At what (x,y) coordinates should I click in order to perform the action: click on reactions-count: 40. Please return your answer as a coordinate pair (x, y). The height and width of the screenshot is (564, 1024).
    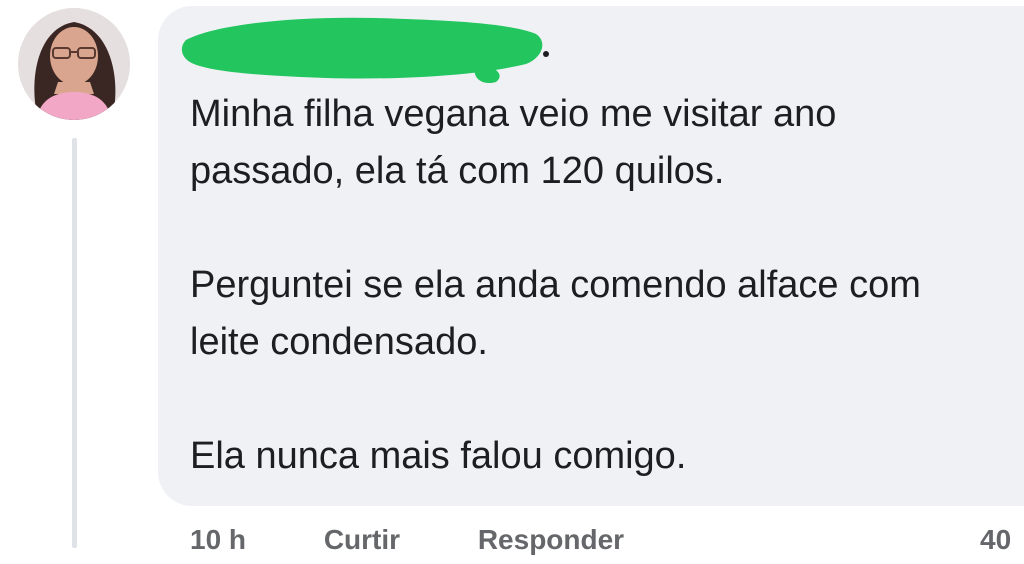
    Looking at the image, I should click on (995, 540).